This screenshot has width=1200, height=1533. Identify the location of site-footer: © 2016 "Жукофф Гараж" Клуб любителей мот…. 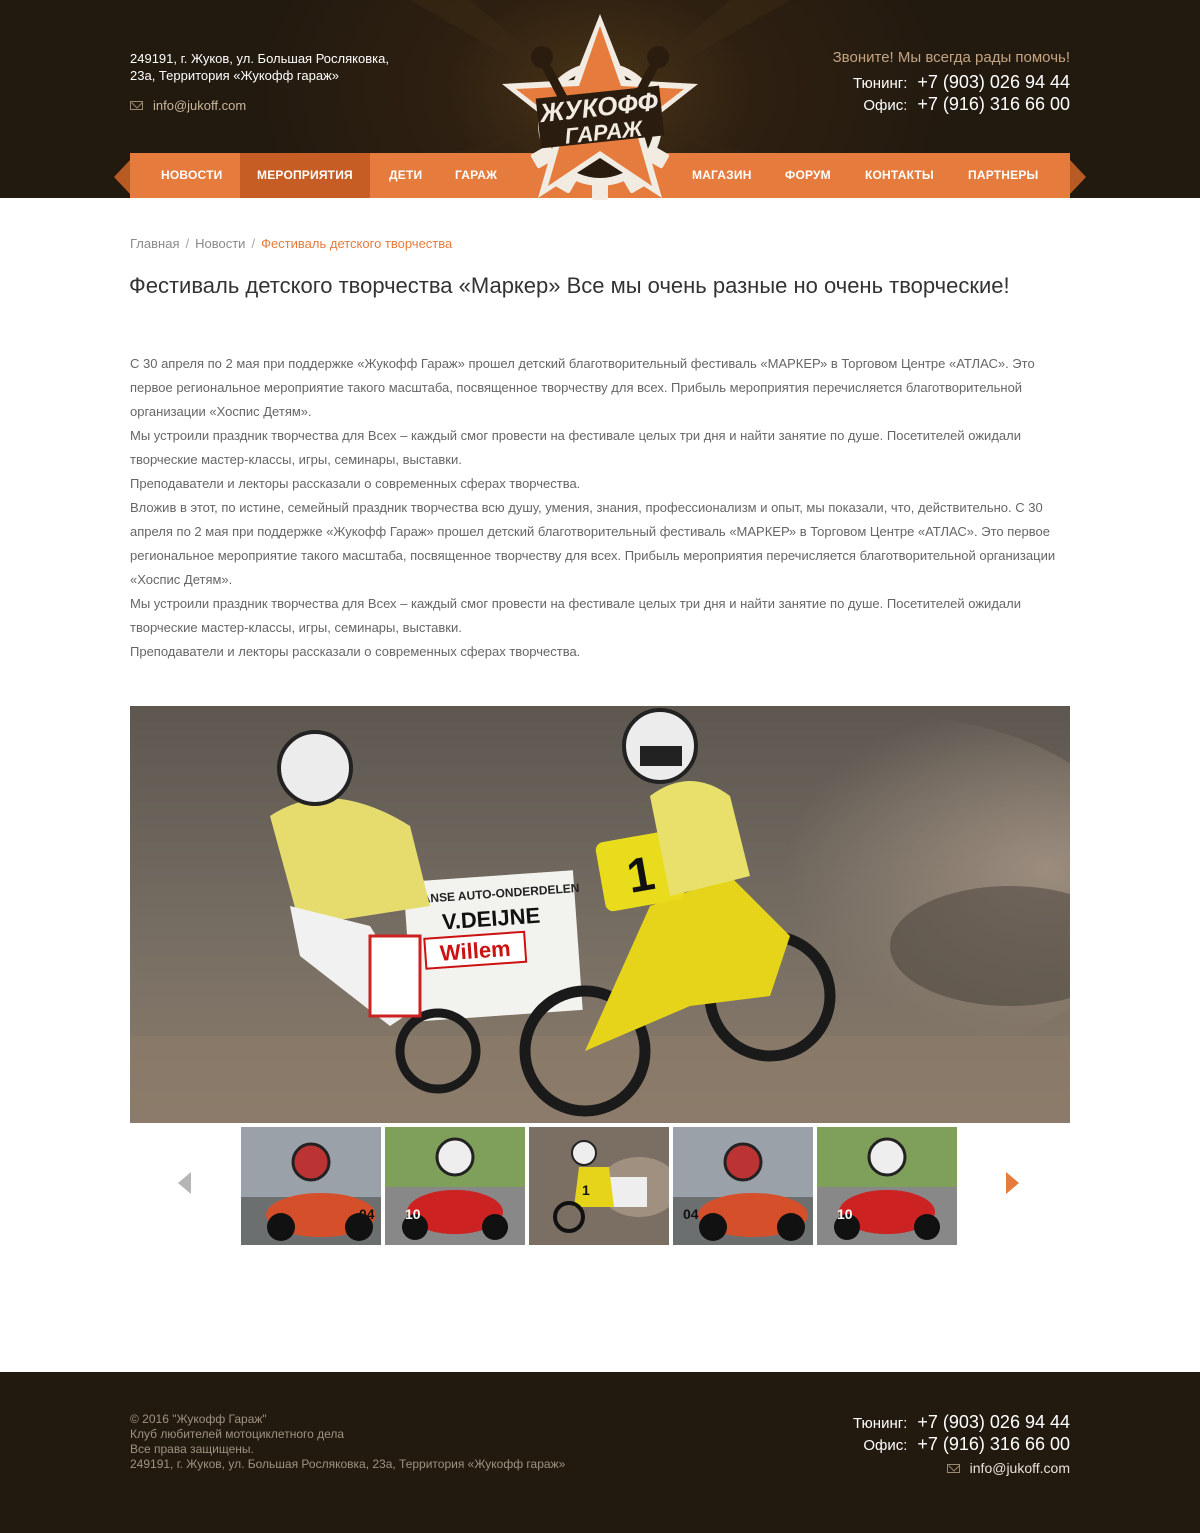
(600, 1452).